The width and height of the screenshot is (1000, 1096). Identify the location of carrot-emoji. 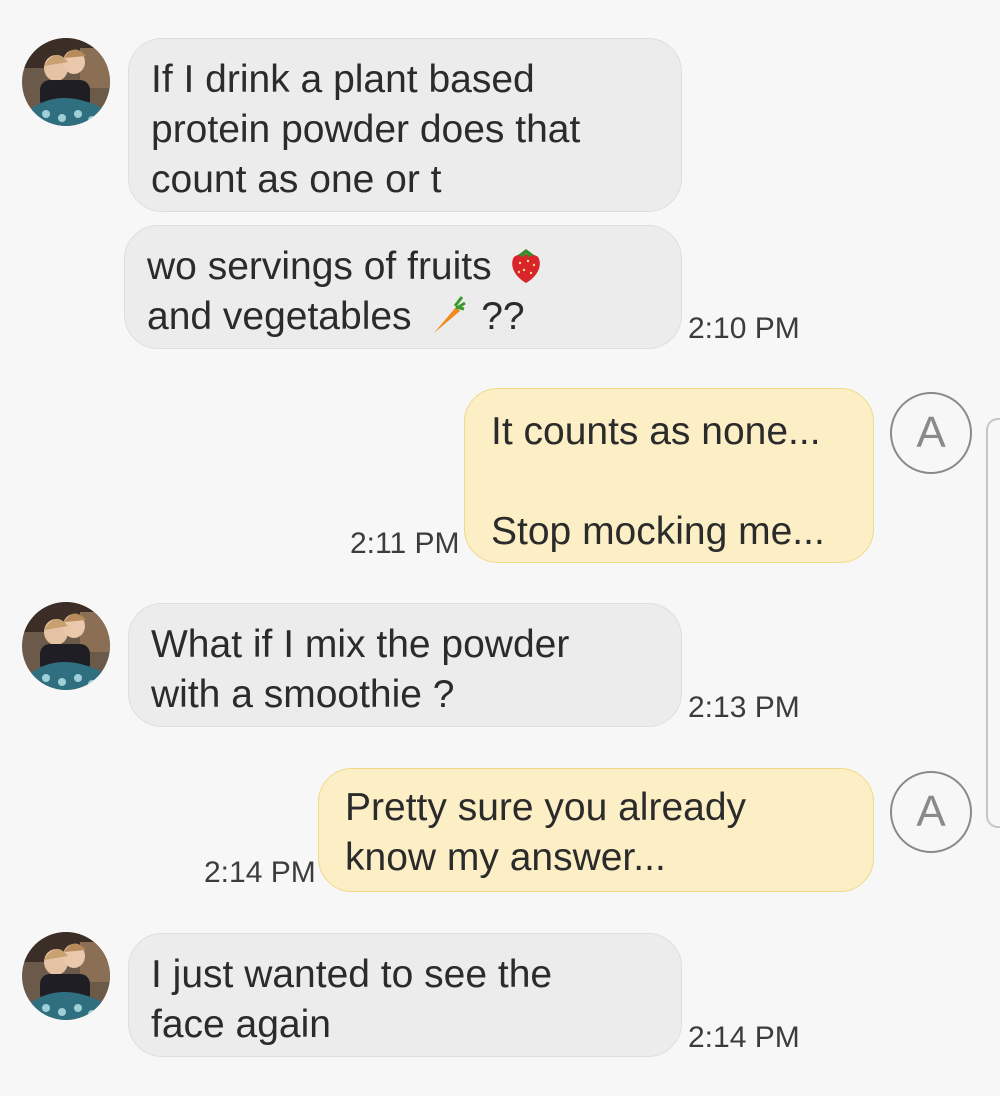
(450, 314).